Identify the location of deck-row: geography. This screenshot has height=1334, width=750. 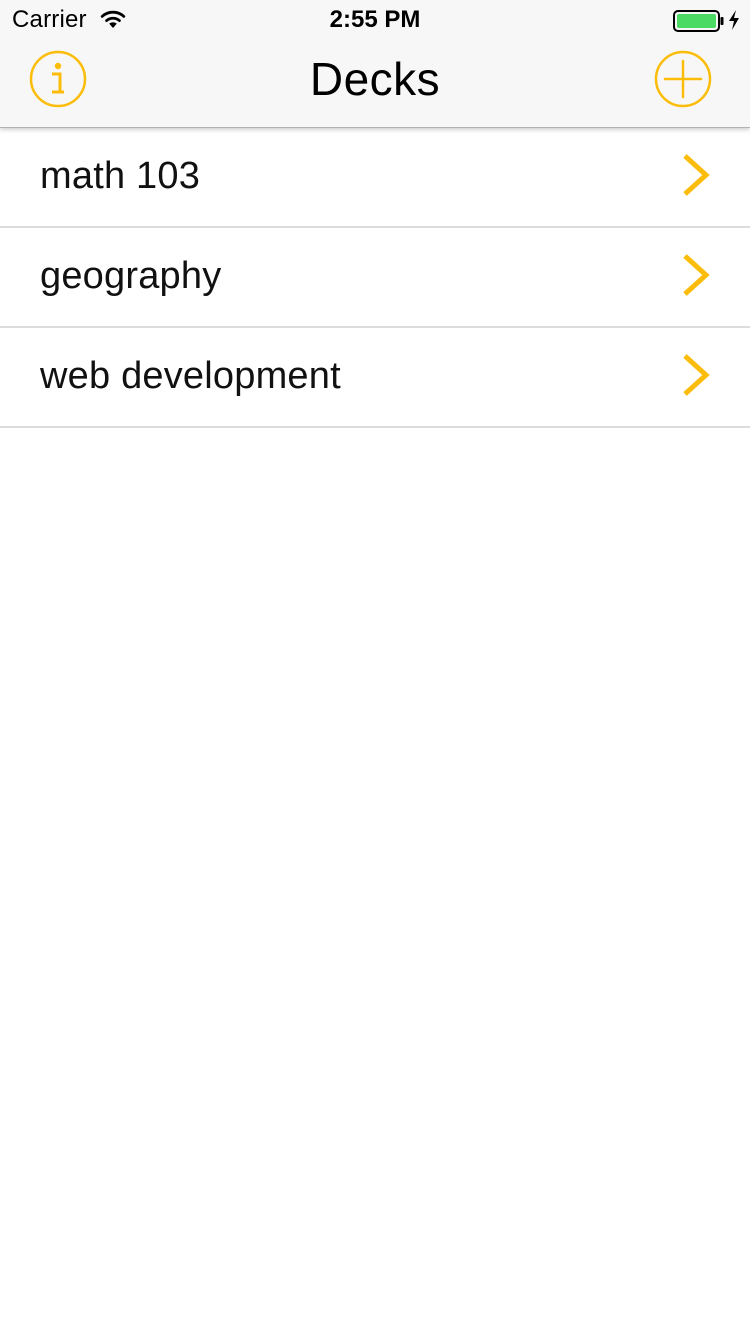
(375, 278).